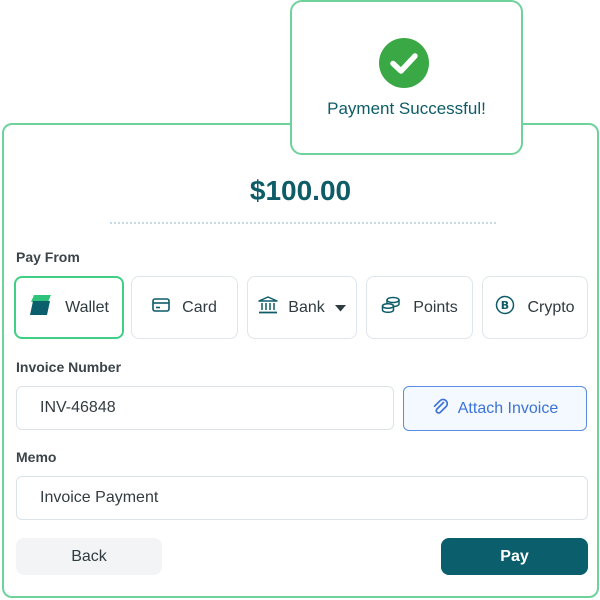  Describe the element at coordinates (36, 457) in the screenshot. I see `memo-label: Memo` at that location.